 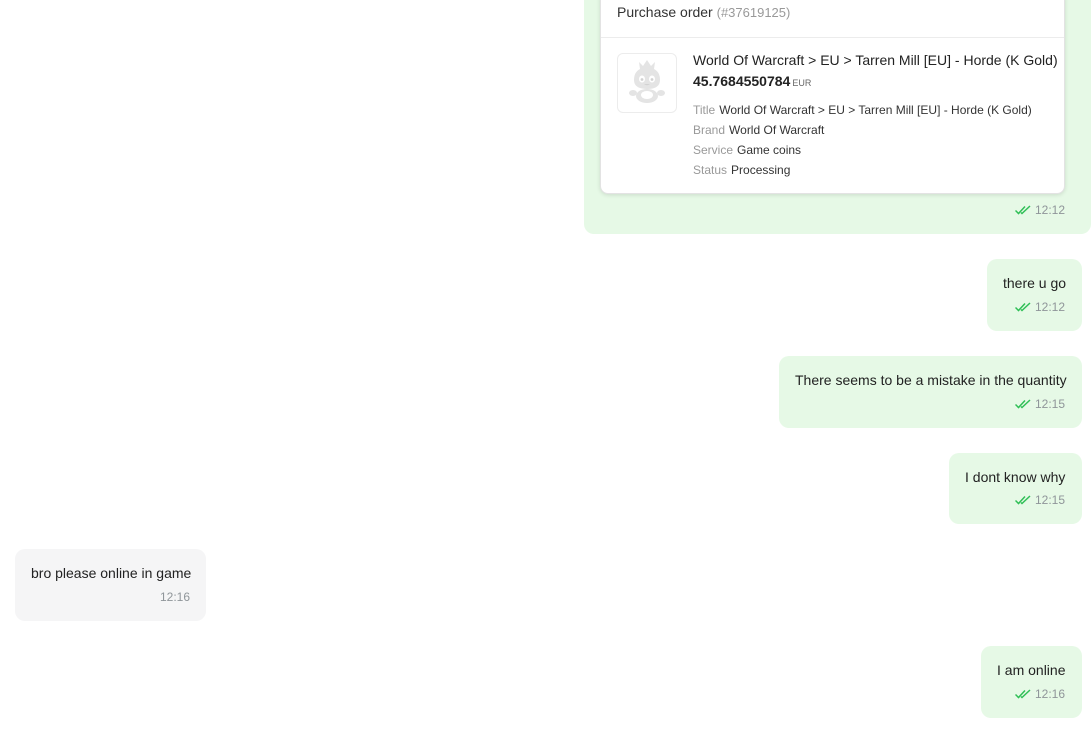 I want to click on order-header: Purchase order (#37619125), so click(x=703, y=12).